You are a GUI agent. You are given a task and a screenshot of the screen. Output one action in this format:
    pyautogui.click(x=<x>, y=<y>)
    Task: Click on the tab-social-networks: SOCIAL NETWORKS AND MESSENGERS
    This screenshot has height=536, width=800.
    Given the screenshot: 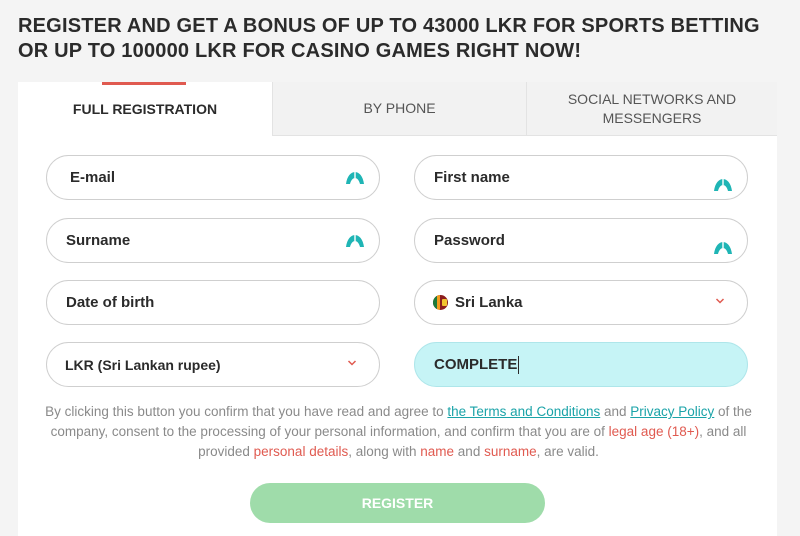 What is the action you would take?
    pyautogui.click(x=651, y=109)
    